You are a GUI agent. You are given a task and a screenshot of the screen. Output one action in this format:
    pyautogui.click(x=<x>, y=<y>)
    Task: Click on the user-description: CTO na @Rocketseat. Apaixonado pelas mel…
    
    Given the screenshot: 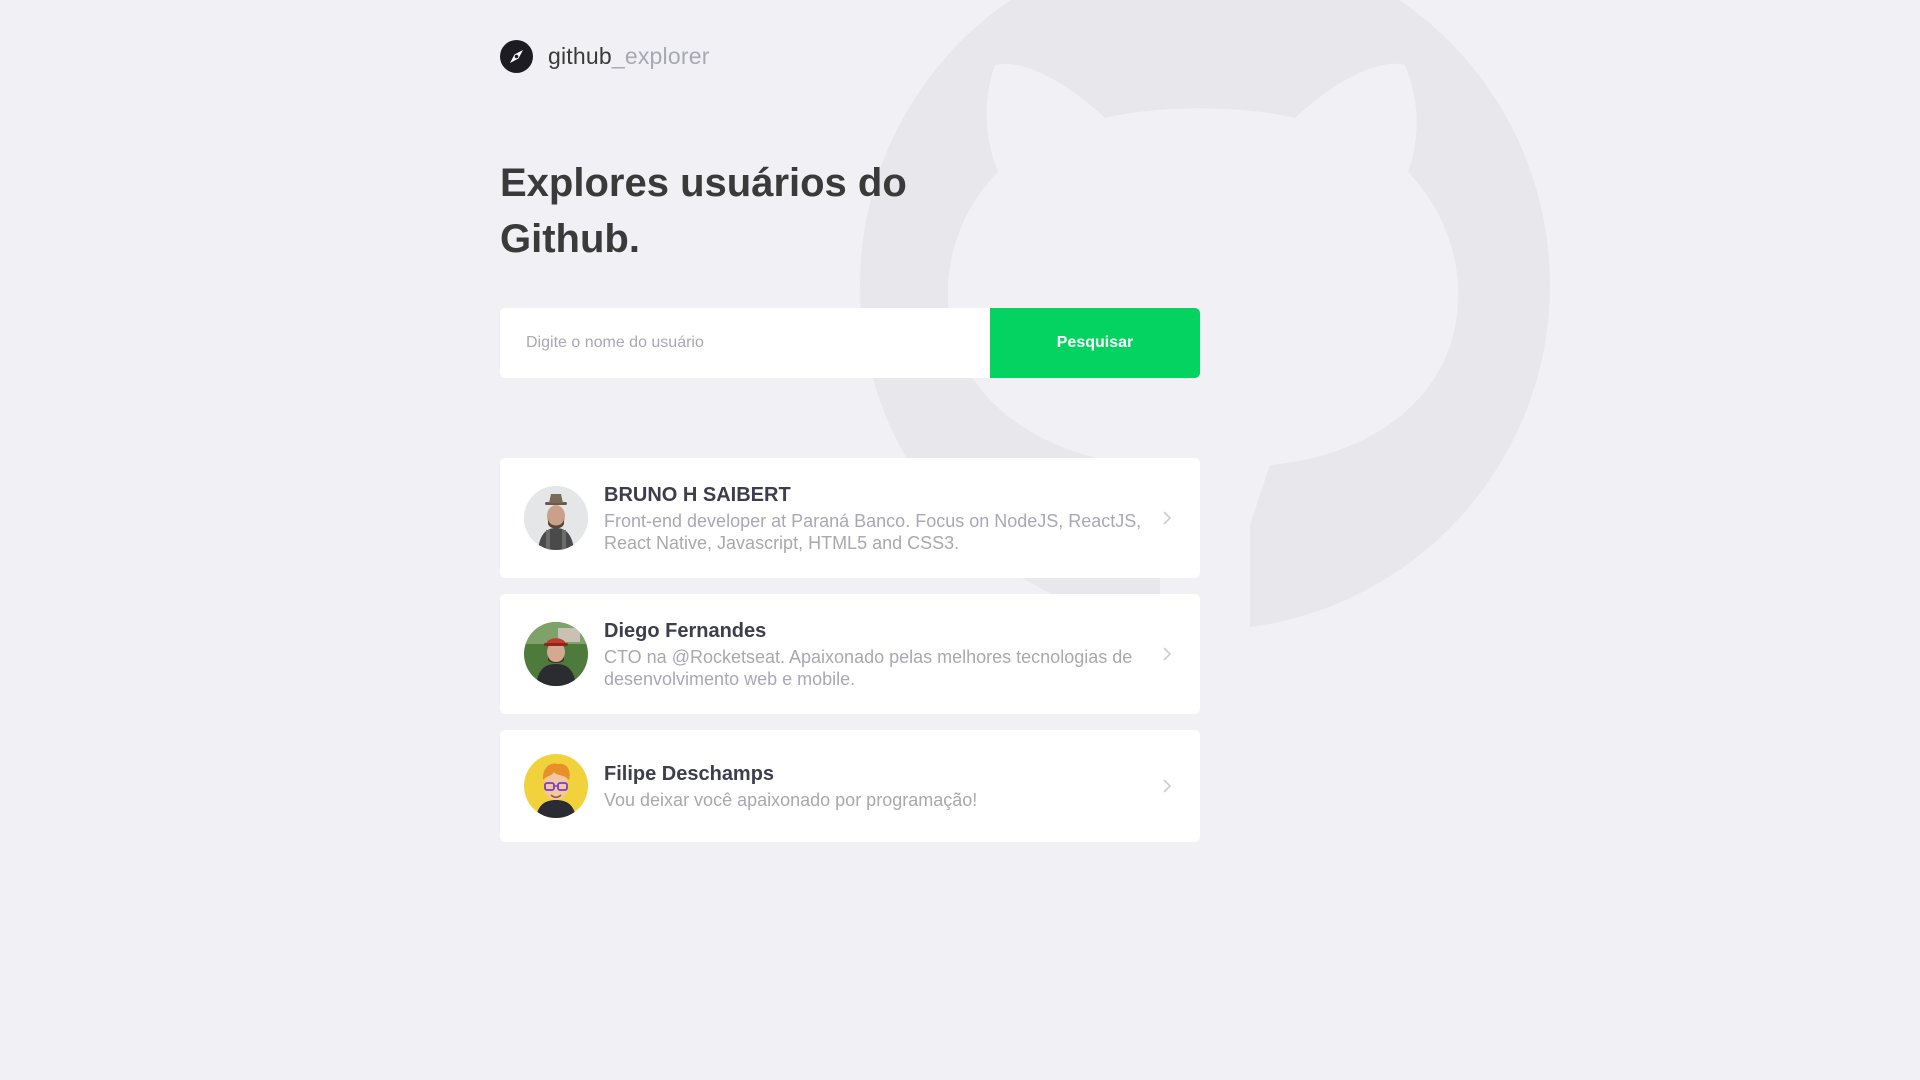 What is the action you would take?
    pyautogui.click(x=868, y=668)
    